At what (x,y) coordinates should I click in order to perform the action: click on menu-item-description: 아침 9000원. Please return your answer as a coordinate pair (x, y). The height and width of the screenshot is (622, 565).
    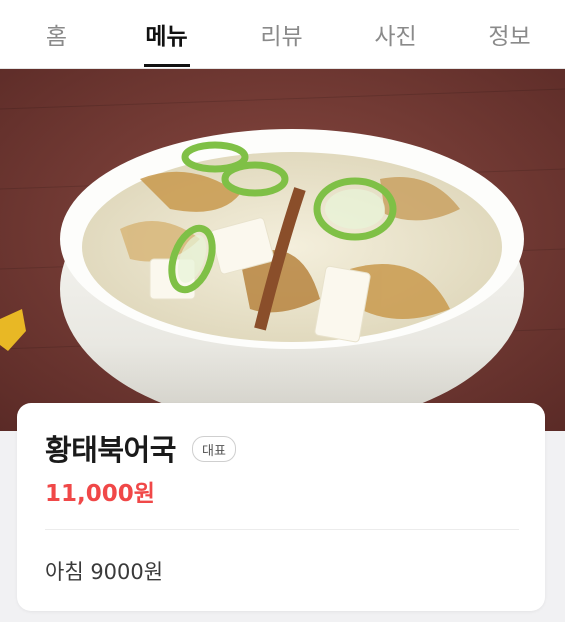
    Looking at the image, I should click on (104, 572).